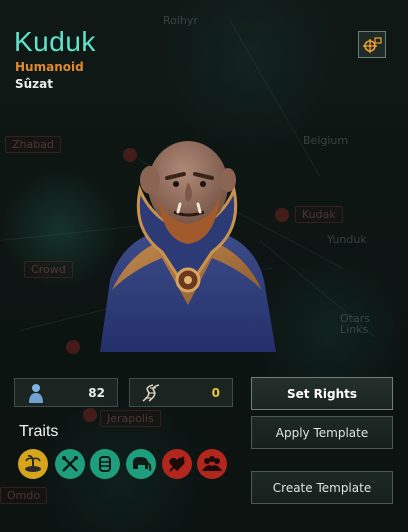  What do you see at coordinates (39, 431) in the screenshot?
I see `traits-heading: Traits` at bounding box center [39, 431].